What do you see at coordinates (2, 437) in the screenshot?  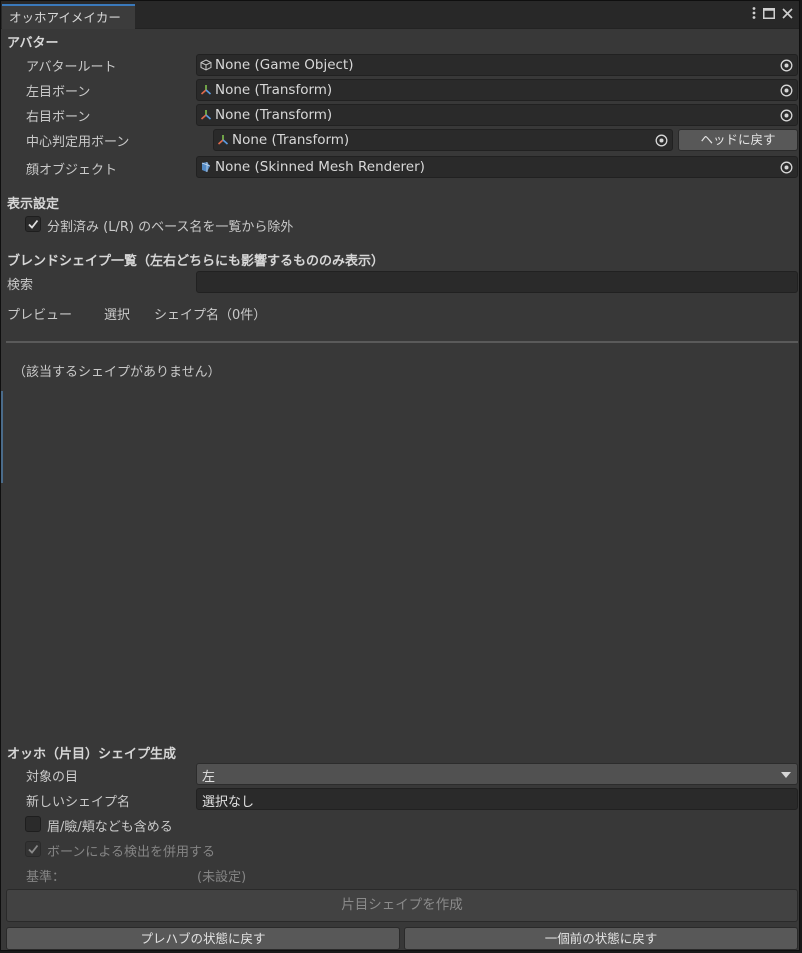 I see `scroll-edge-indicator` at bounding box center [2, 437].